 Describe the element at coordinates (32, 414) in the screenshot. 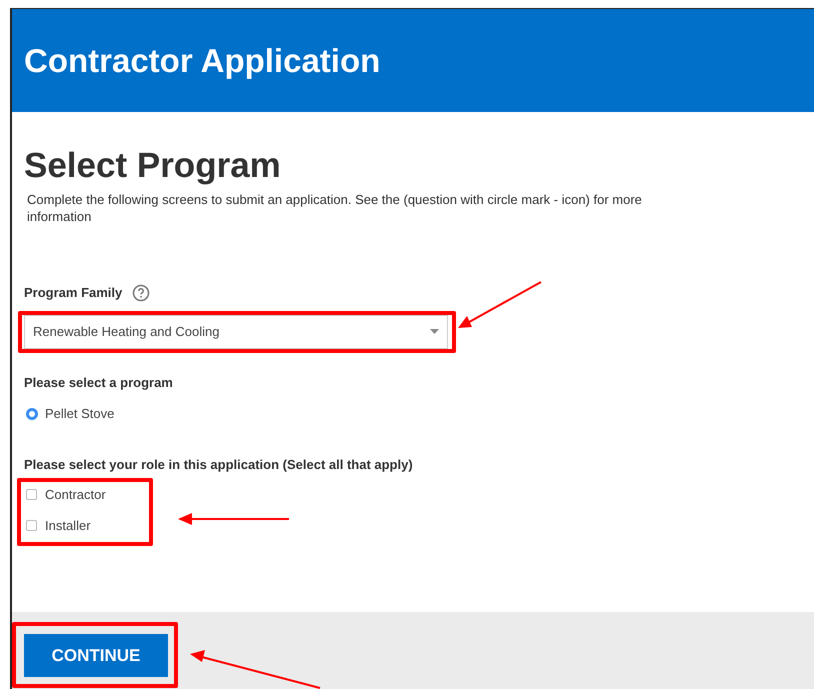

I see `radio-button` at that location.